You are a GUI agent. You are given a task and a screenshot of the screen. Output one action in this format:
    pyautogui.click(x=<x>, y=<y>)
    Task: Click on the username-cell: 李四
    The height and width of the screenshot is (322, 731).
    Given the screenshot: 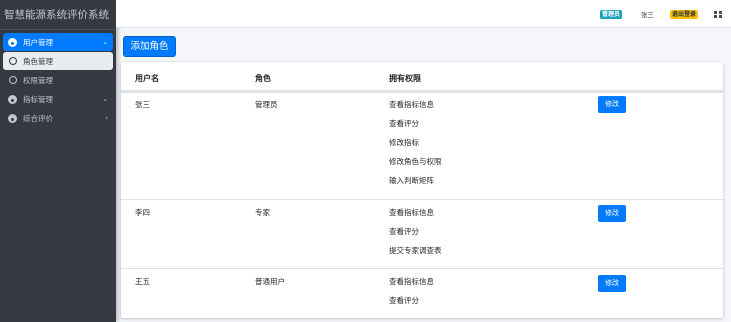 What is the action you would take?
    pyautogui.click(x=142, y=212)
    